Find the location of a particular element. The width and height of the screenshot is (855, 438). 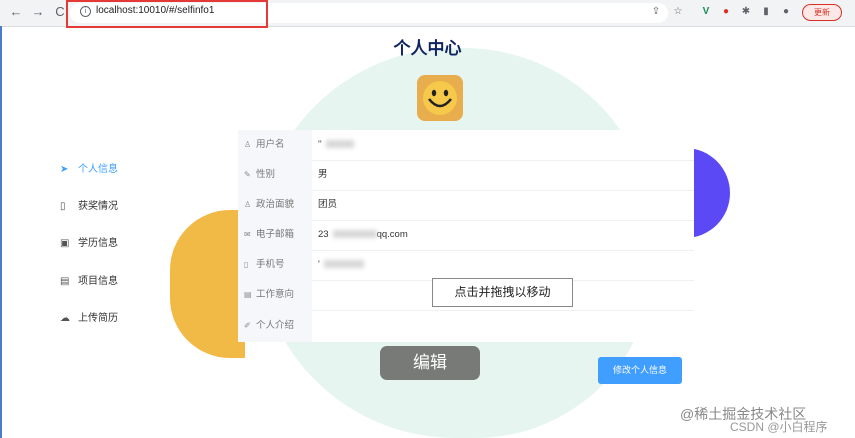

email-value: 23 qq.com is located at coordinates (363, 234).